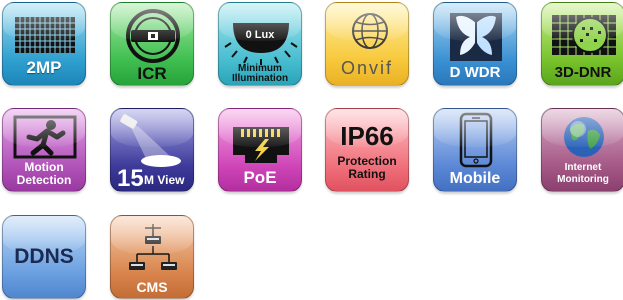 This screenshot has width=623, height=300. What do you see at coordinates (152, 150) in the screenshot?
I see `feature-tile-15m-view: 15 M View` at bounding box center [152, 150].